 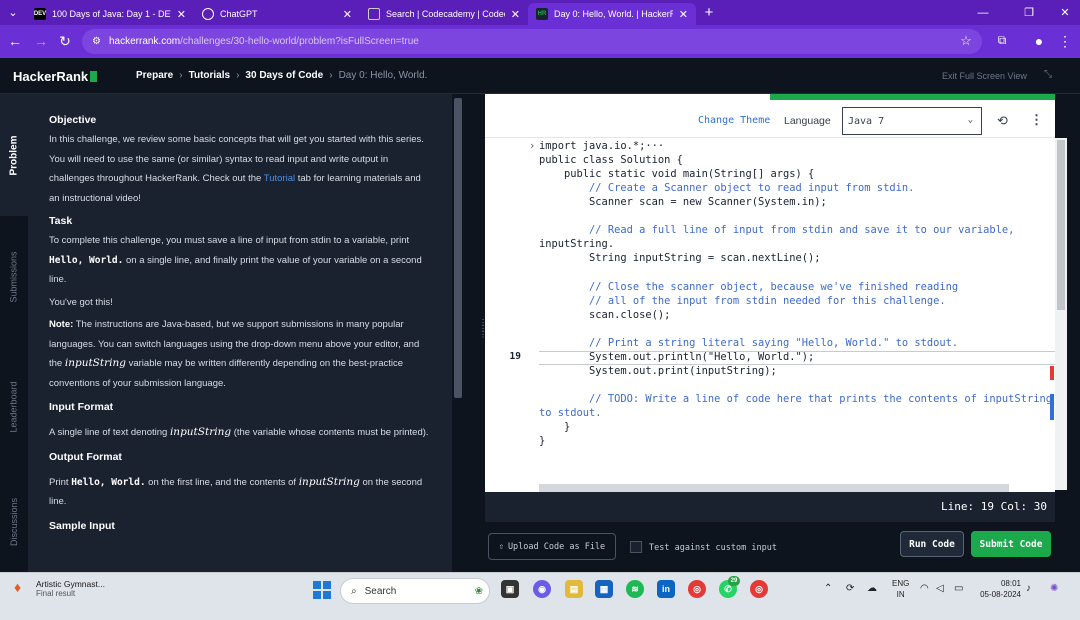 I want to click on window-close-icon: ✕, so click(x=1065, y=12).